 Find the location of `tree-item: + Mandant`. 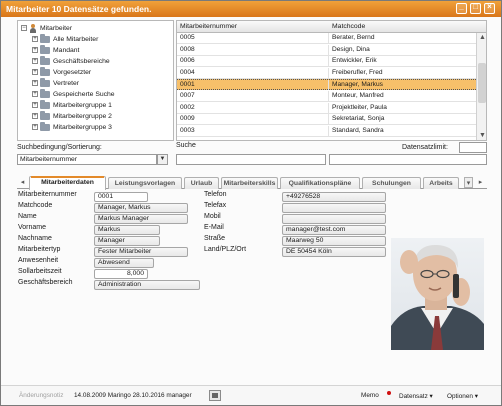

tree-item: + Mandant is located at coordinates (55, 50).